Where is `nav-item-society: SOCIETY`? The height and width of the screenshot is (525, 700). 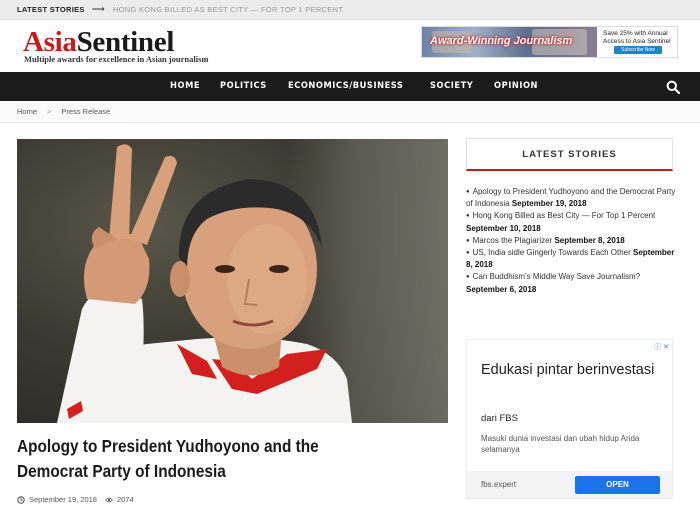 nav-item-society: SOCIETY is located at coordinates (451, 86).